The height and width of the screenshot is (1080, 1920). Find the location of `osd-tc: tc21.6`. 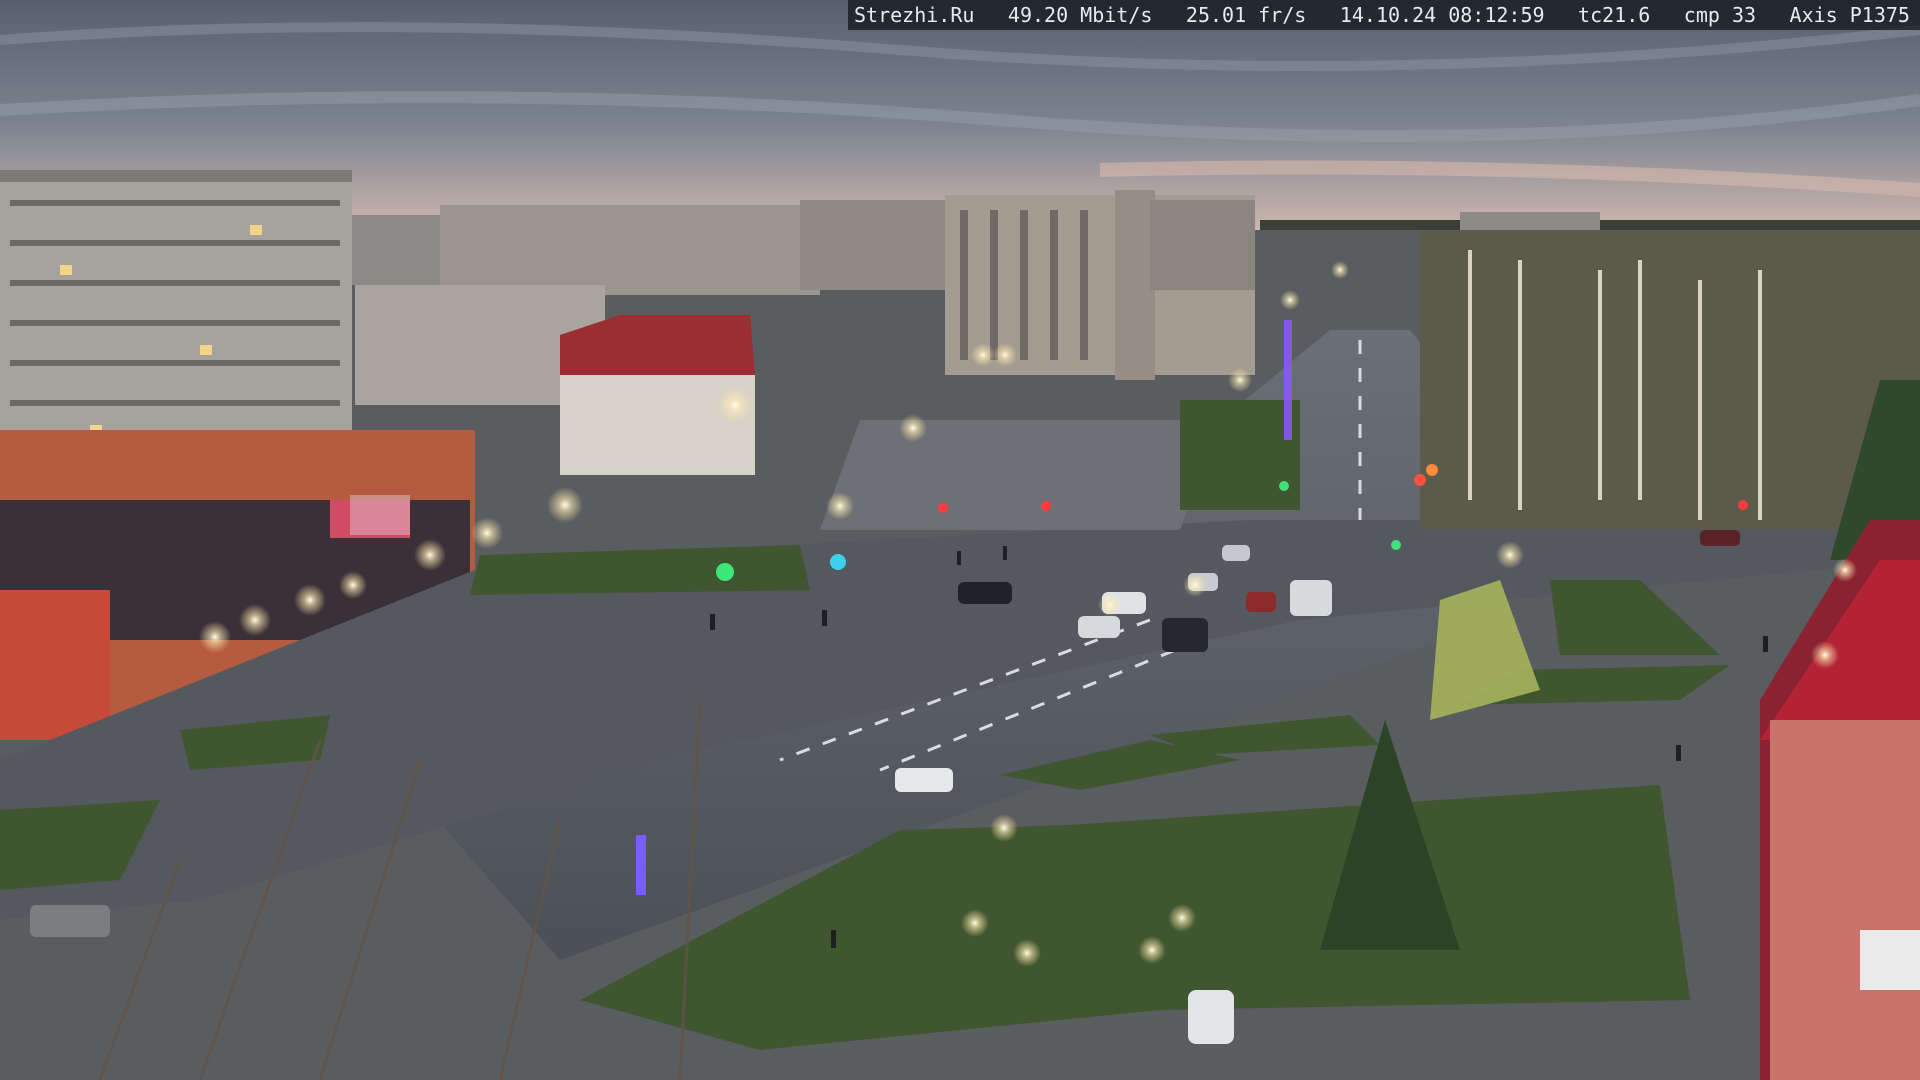

osd-tc: tc21.6 is located at coordinates (1614, 15).